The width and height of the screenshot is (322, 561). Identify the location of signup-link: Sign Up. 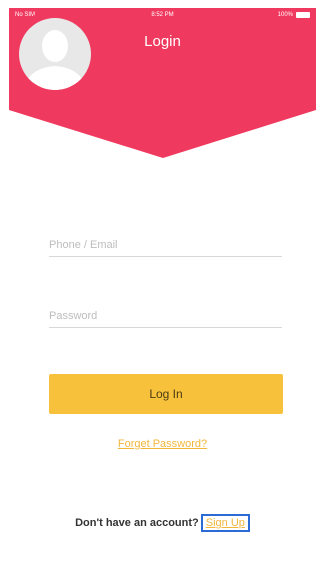
(225, 523).